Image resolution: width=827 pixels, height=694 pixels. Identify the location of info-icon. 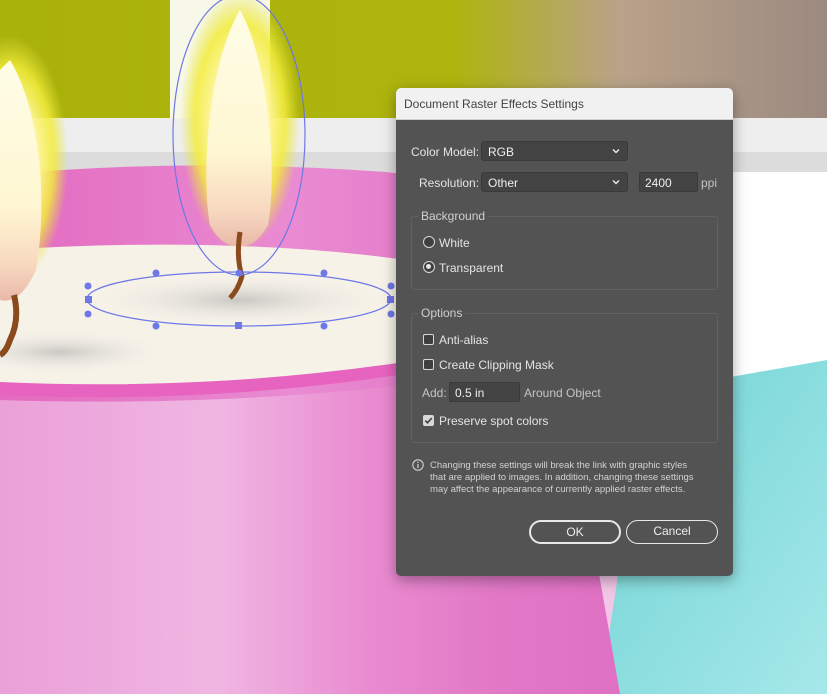
(418, 465).